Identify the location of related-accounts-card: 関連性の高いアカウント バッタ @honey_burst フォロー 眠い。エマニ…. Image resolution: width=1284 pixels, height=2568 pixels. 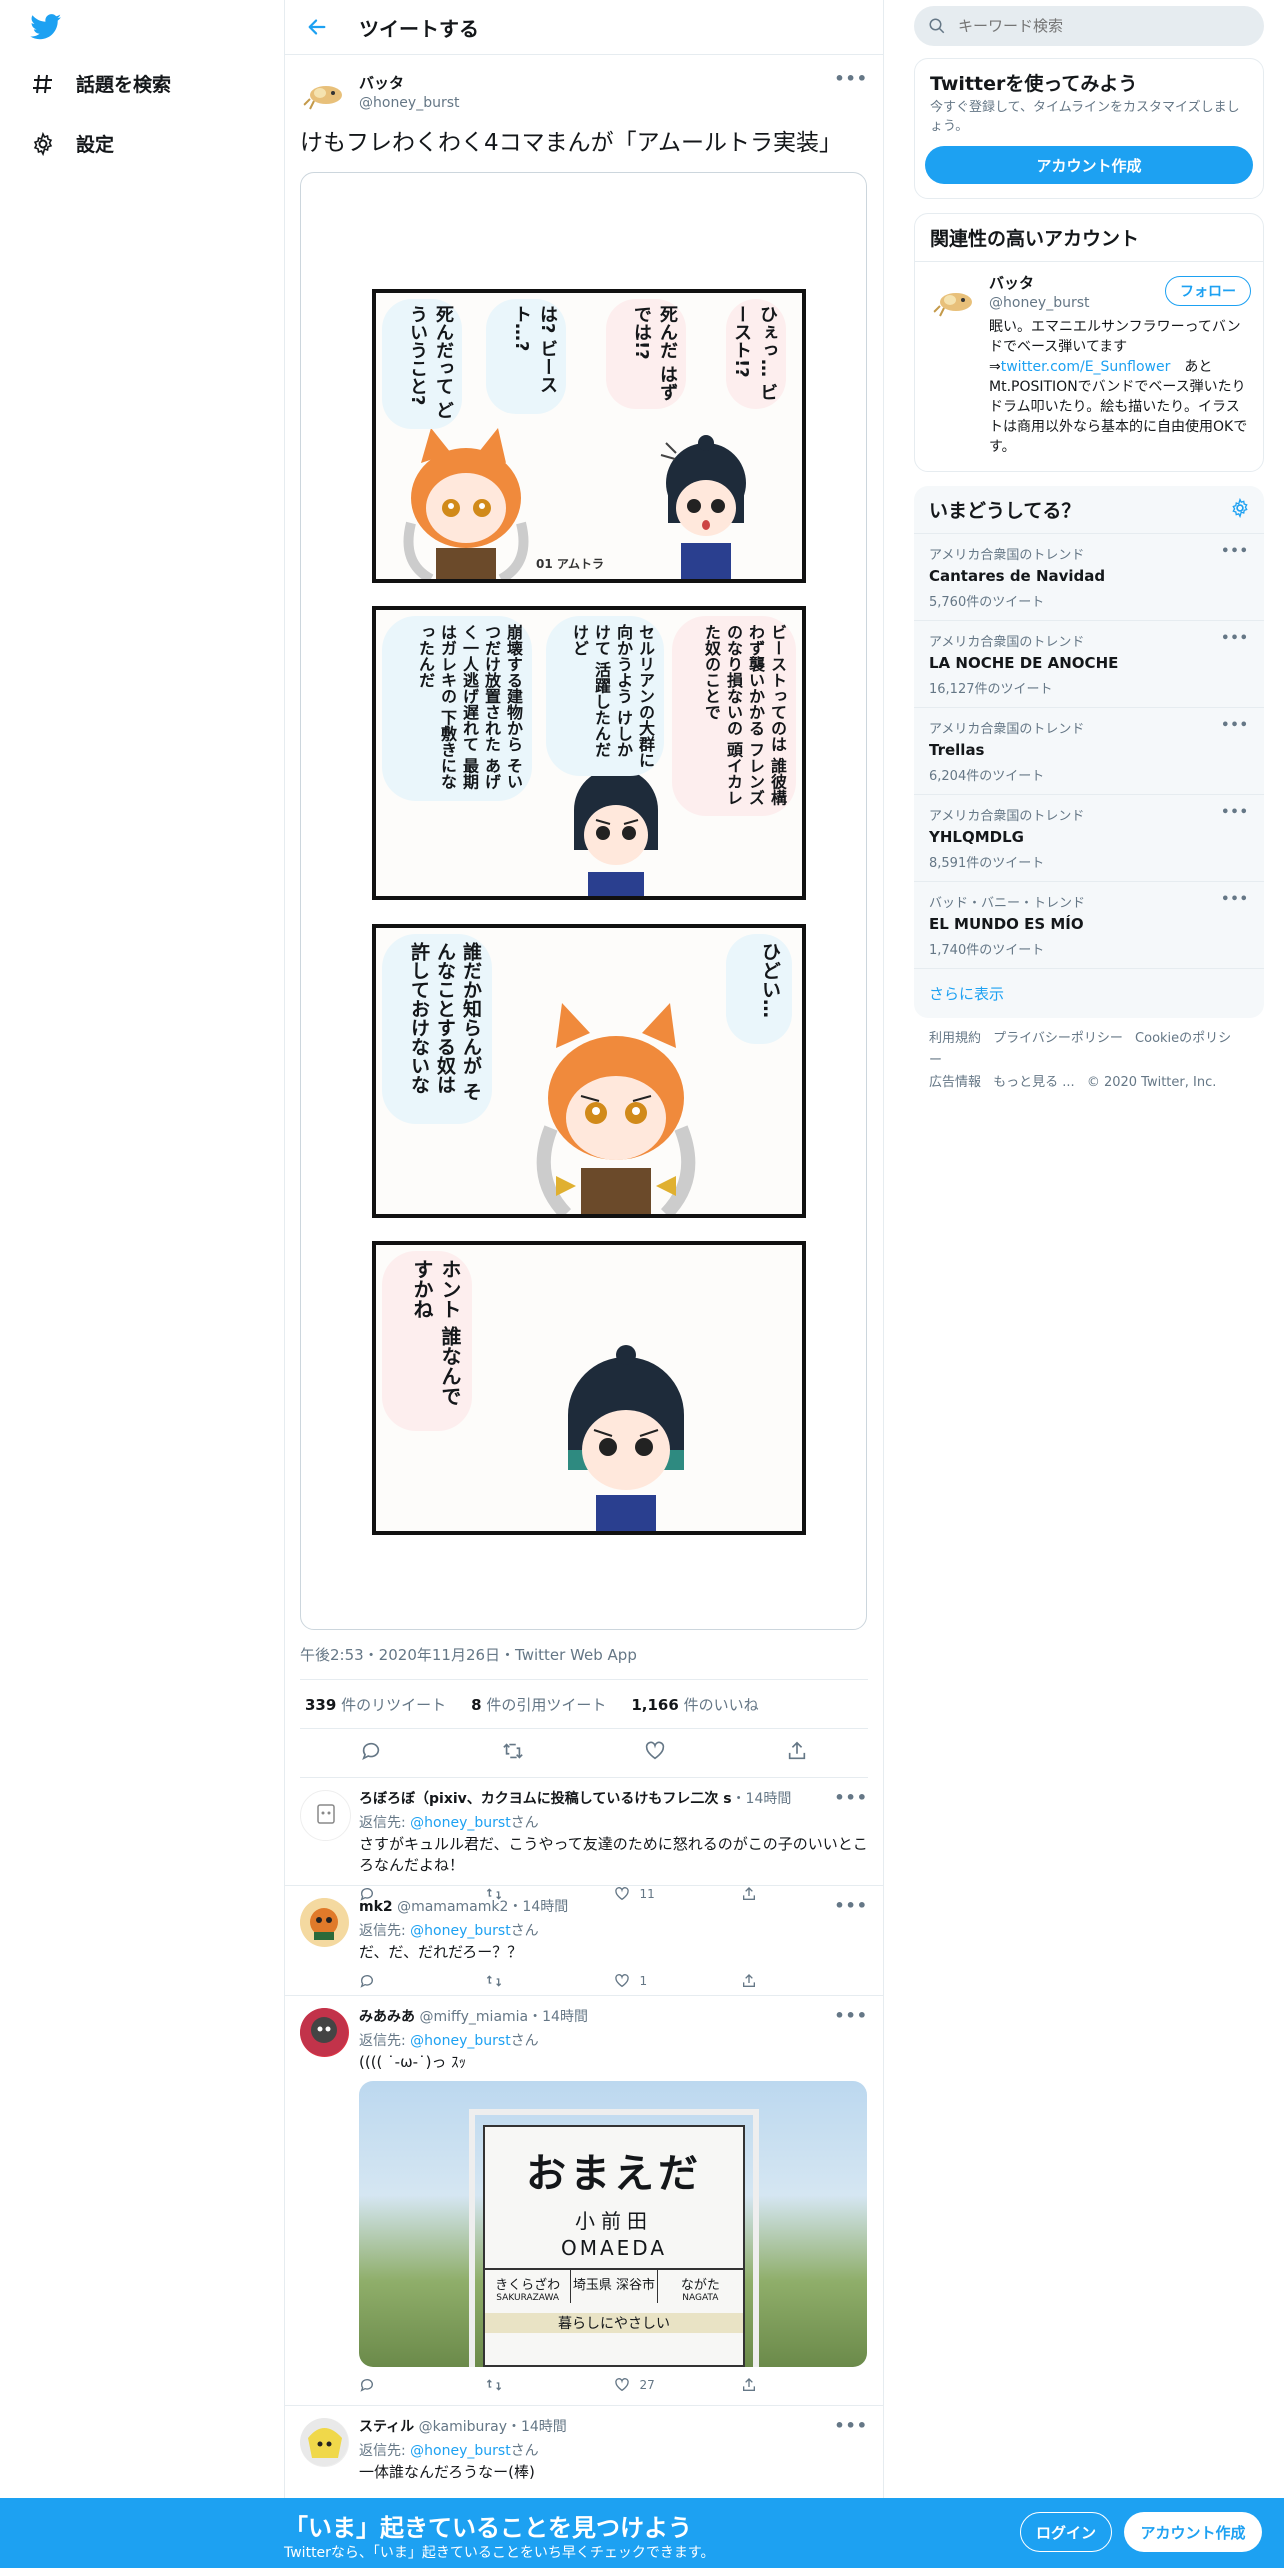
(1089, 342).